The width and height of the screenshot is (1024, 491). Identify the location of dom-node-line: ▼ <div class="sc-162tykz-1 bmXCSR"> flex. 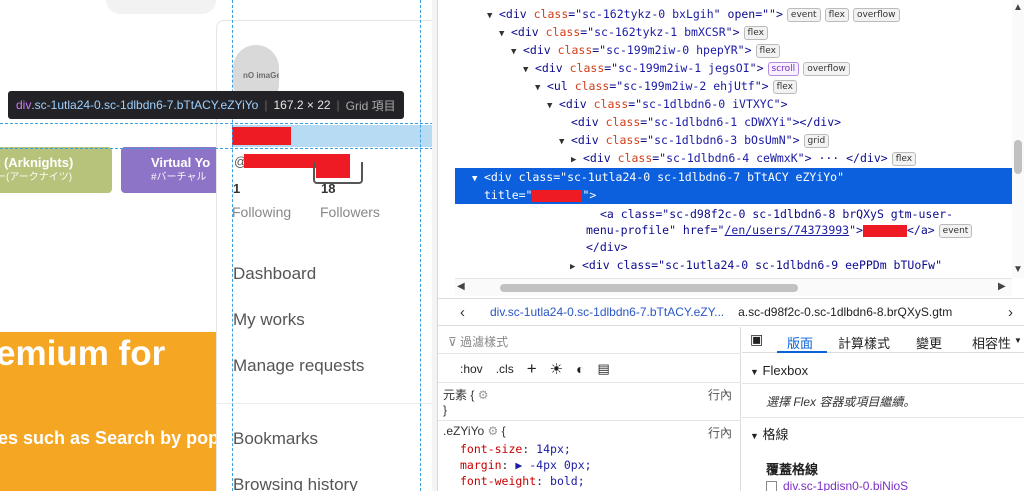
(611, 32).